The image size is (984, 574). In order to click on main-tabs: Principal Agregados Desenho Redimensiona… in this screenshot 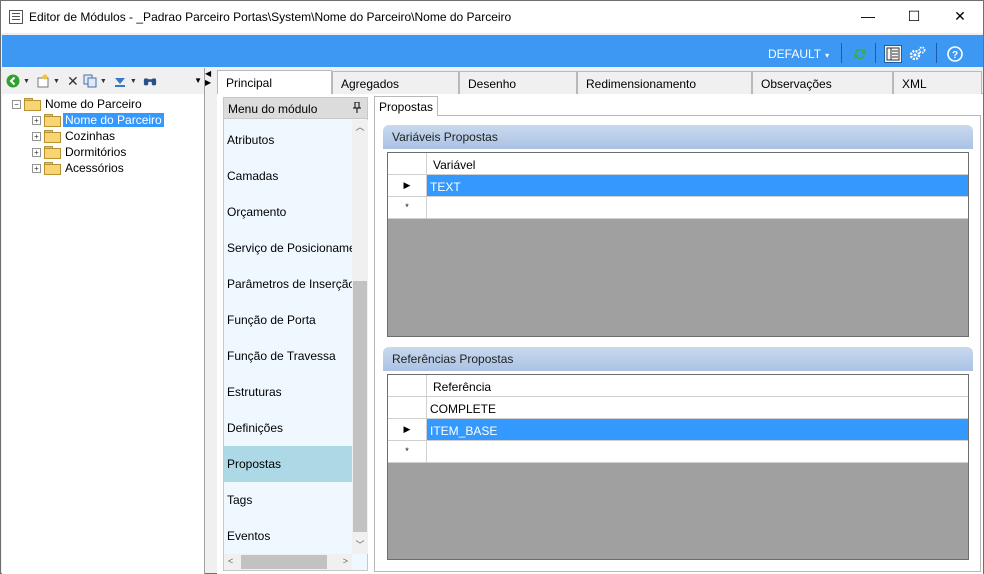, I will do `click(599, 82)`.